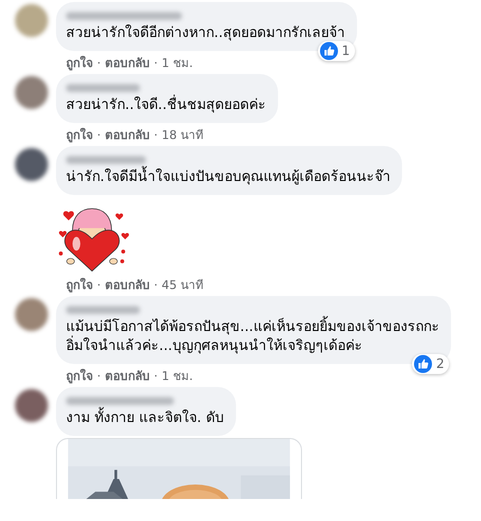 Image resolution: width=481 pixels, height=521 pixels. What do you see at coordinates (336, 51) in the screenshot?
I see `reaction-badge: 1` at bounding box center [336, 51].